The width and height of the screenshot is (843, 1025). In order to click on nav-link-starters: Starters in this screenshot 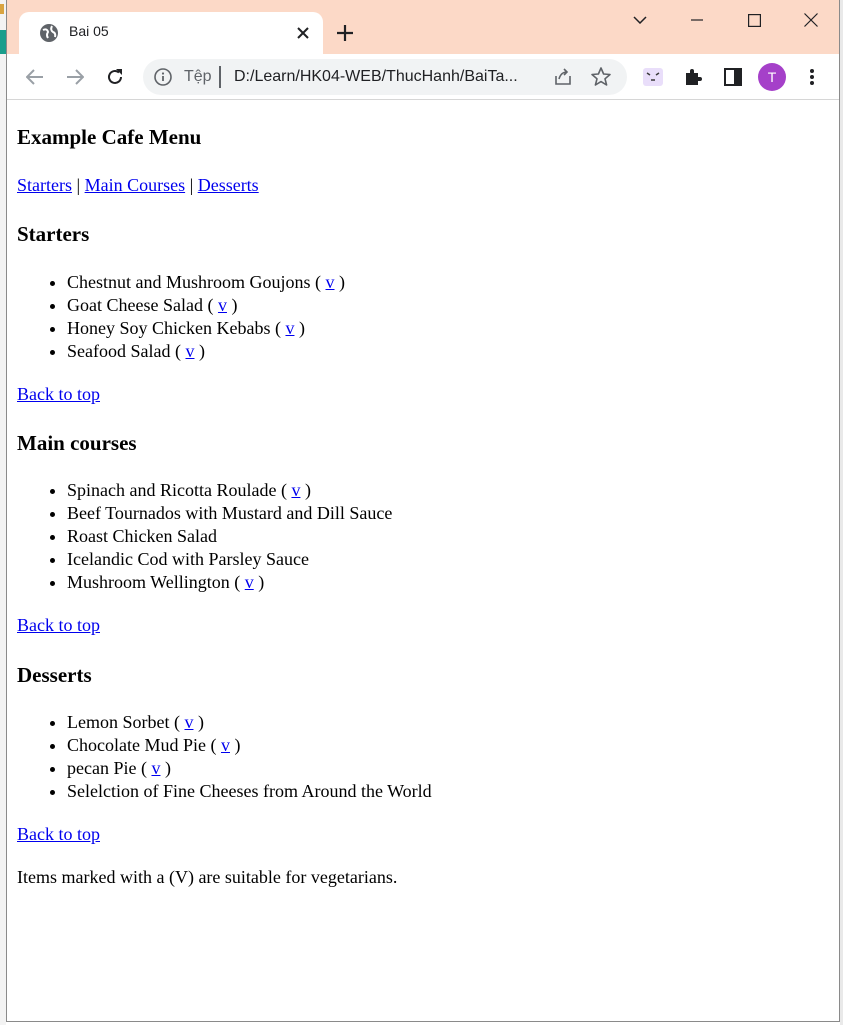, I will do `click(44, 185)`.